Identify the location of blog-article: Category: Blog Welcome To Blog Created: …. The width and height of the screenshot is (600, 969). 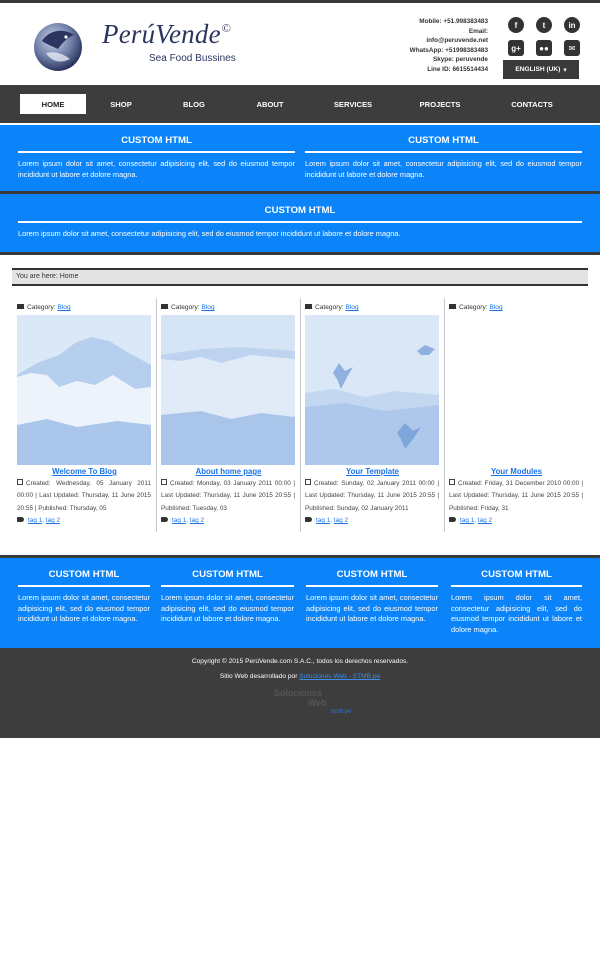
(84, 415).